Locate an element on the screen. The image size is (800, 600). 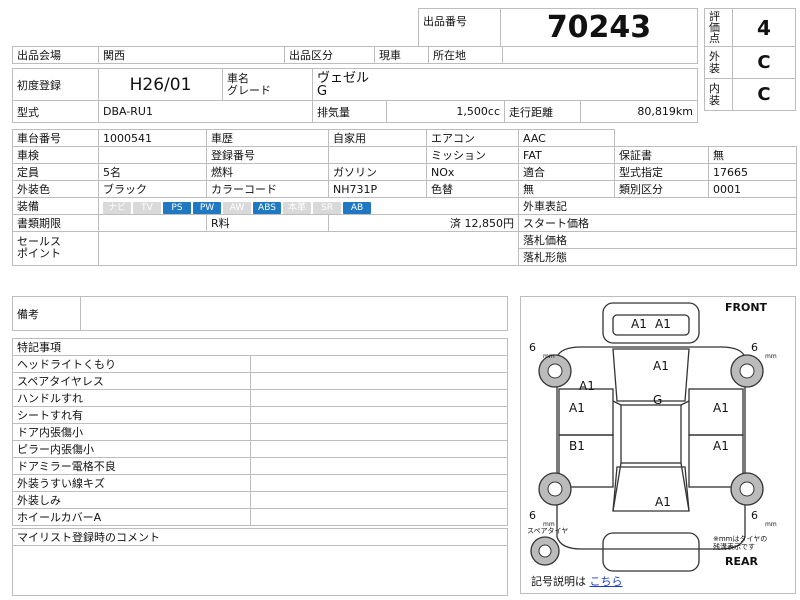
windshield-outline is located at coordinates (651, 375).